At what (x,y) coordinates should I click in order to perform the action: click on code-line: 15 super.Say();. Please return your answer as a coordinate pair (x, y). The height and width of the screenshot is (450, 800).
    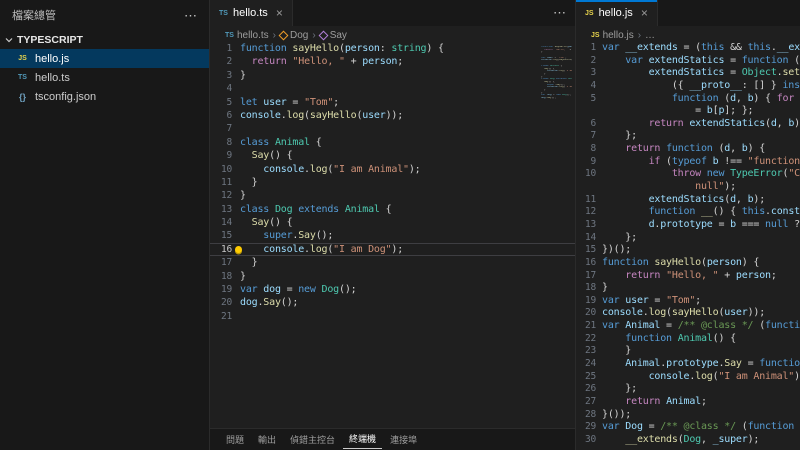
    Looking at the image, I should click on (392, 235).